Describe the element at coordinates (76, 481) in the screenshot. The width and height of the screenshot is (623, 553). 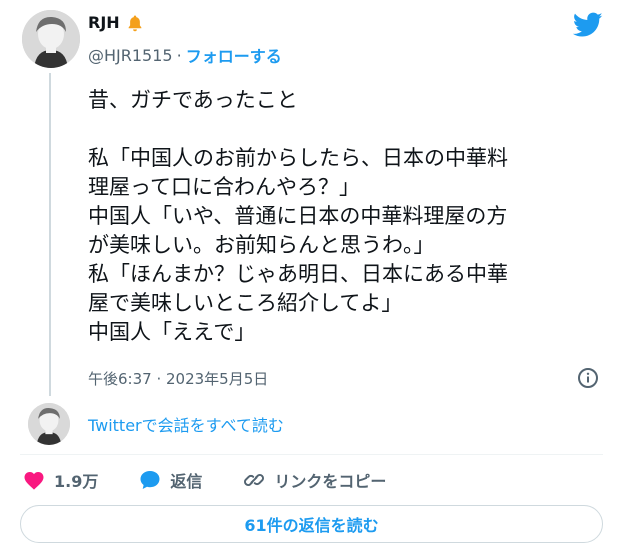
I see `like-count: 1.9万` at that location.